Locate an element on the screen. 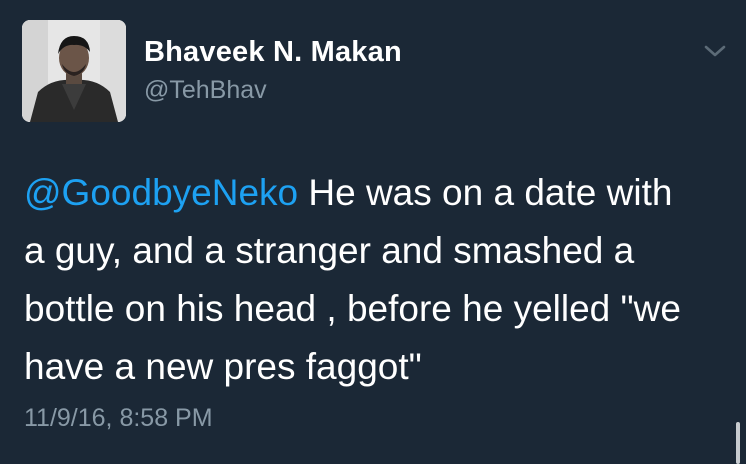 The height and width of the screenshot is (464, 746). tweet-line-2: a guy, and a stranger and smashed a is located at coordinates (329, 250).